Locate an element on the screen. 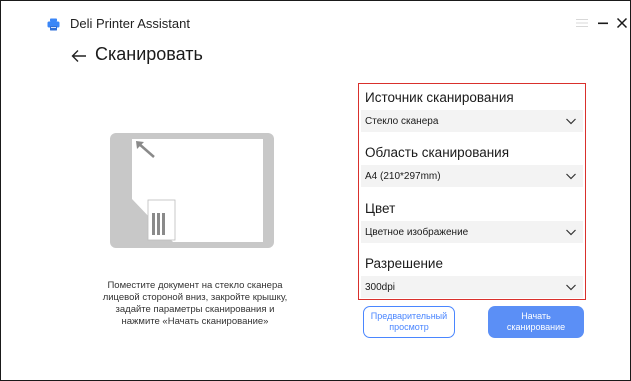 Image resolution: width=631 pixels, height=381 pixels. close-icon is located at coordinates (622, 23).